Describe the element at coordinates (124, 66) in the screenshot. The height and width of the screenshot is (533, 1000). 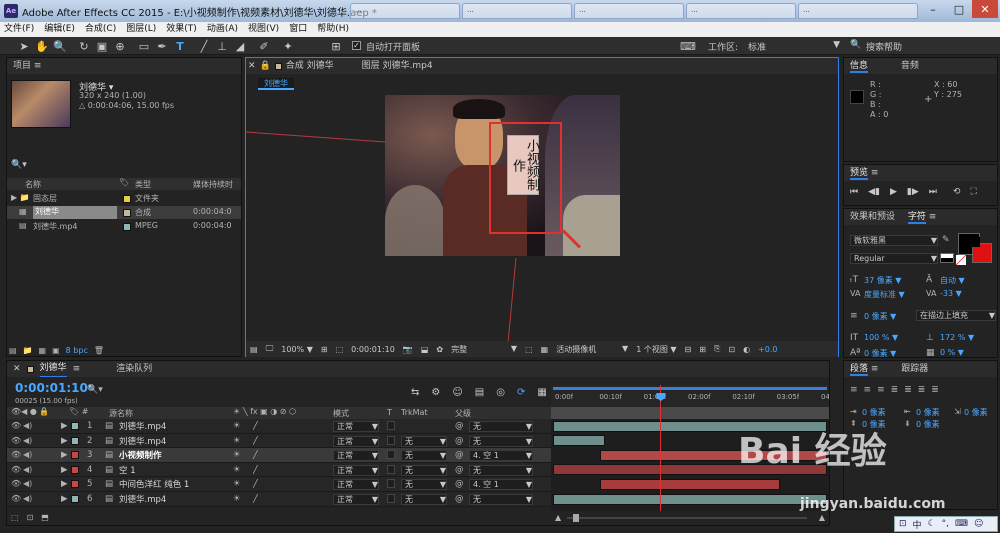
I see `project-tab: 项目 ≡` at that location.